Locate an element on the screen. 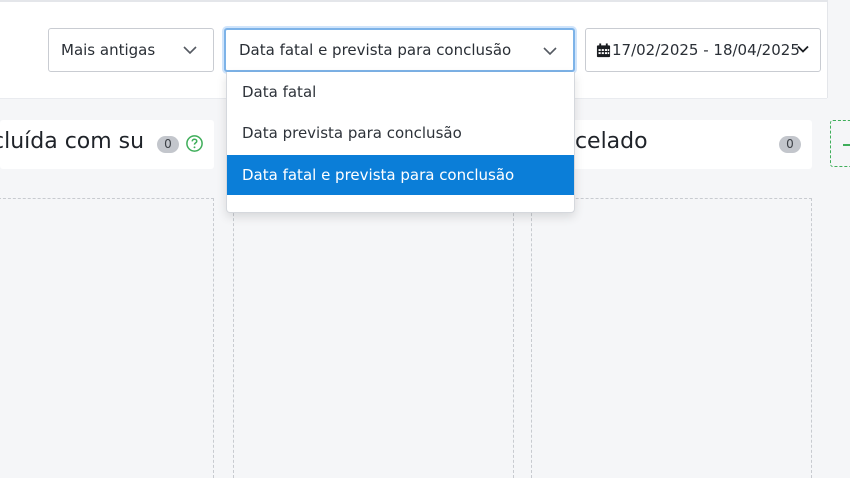  date-type-select: Data fatal e prevista para conclusão is located at coordinates (399, 50).